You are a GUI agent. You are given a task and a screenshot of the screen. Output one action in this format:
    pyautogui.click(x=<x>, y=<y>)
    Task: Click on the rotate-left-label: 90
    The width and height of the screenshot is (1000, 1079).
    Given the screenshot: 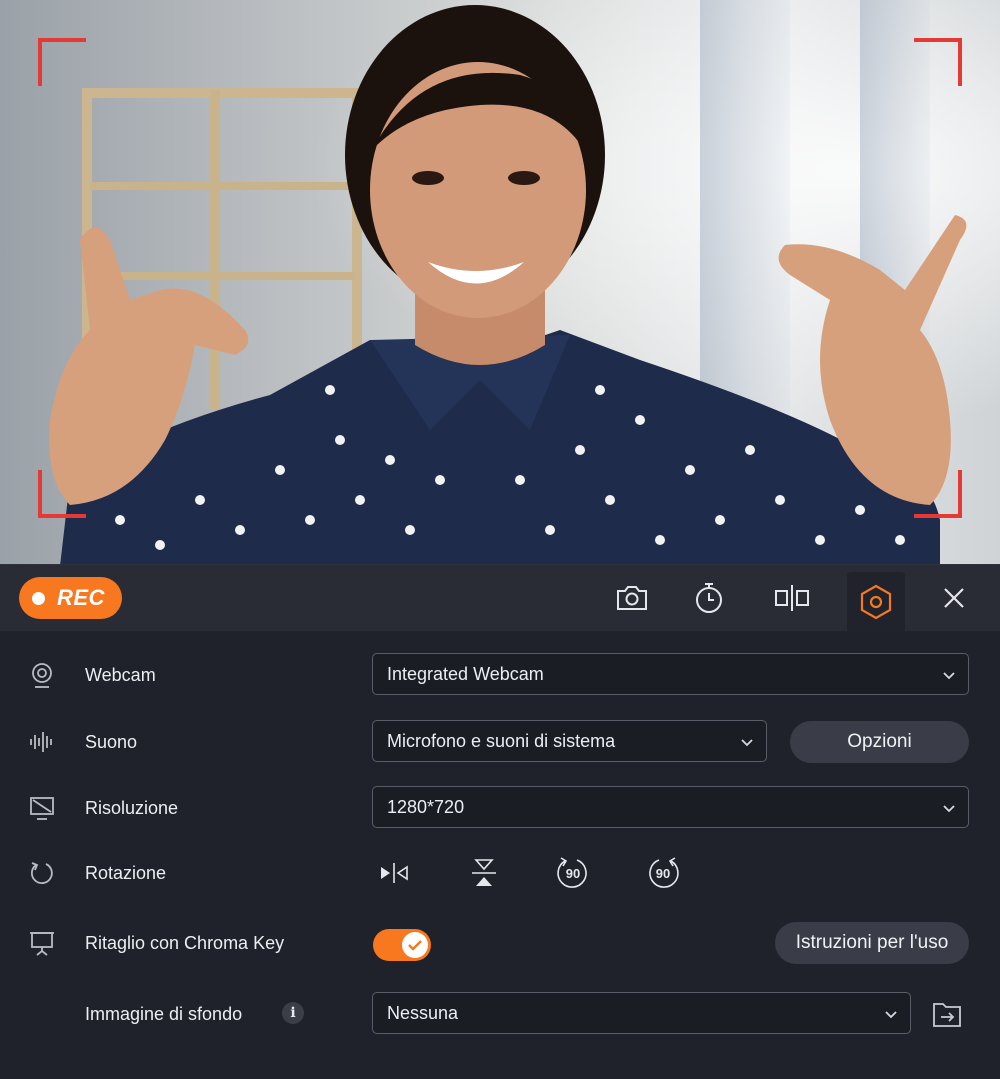 What is the action you would take?
    pyautogui.click(x=573, y=873)
    